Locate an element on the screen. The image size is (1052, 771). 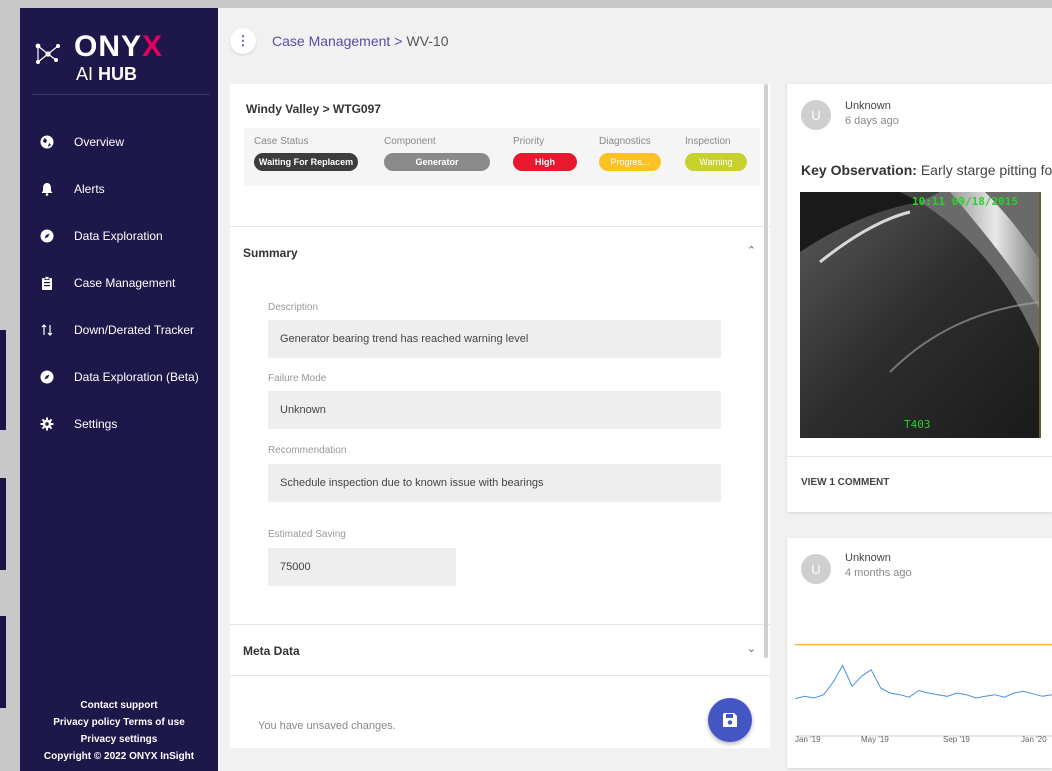
sidebar-item-alerts: Alerts is located at coordinates (119, 188).